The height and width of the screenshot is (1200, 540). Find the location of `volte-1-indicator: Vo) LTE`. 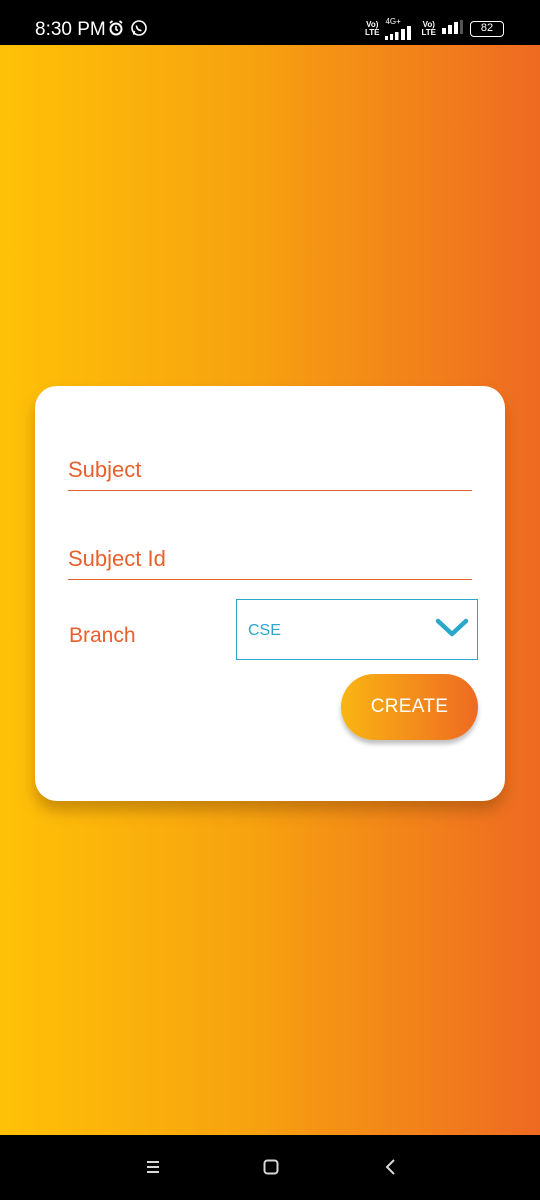

volte-1-indicator: Vo) LTE is located at coordinates (372, 28).